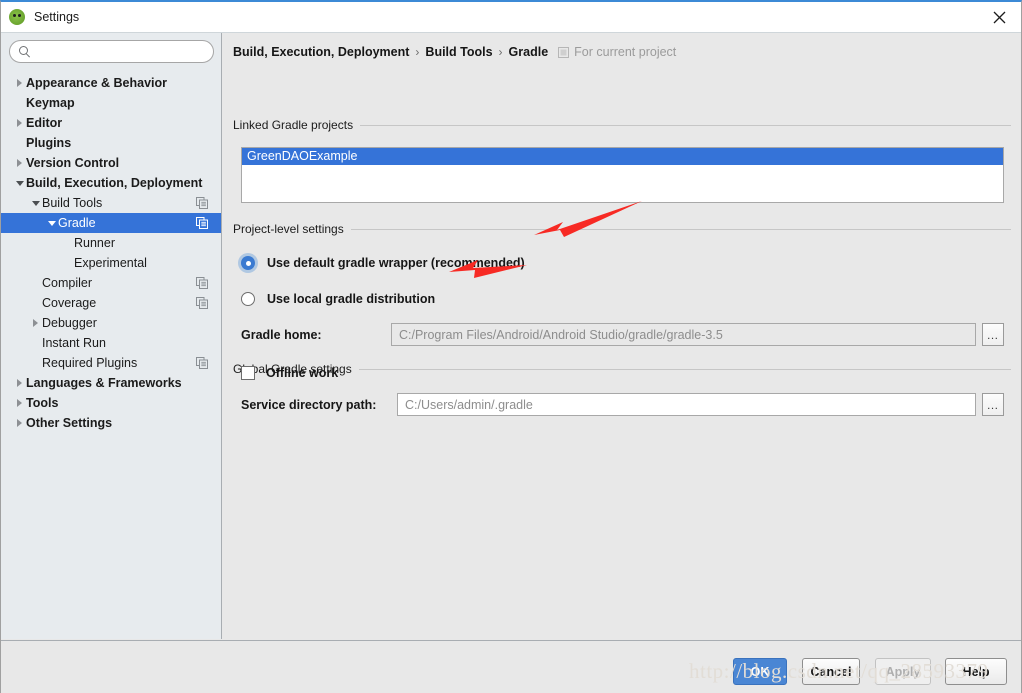 The width and height of the screenshot is (1022, 693). Describe the element at coordinates (458, 52) in the screenshot. I see `breadcrumb-item-2: Build Tools` at that location.